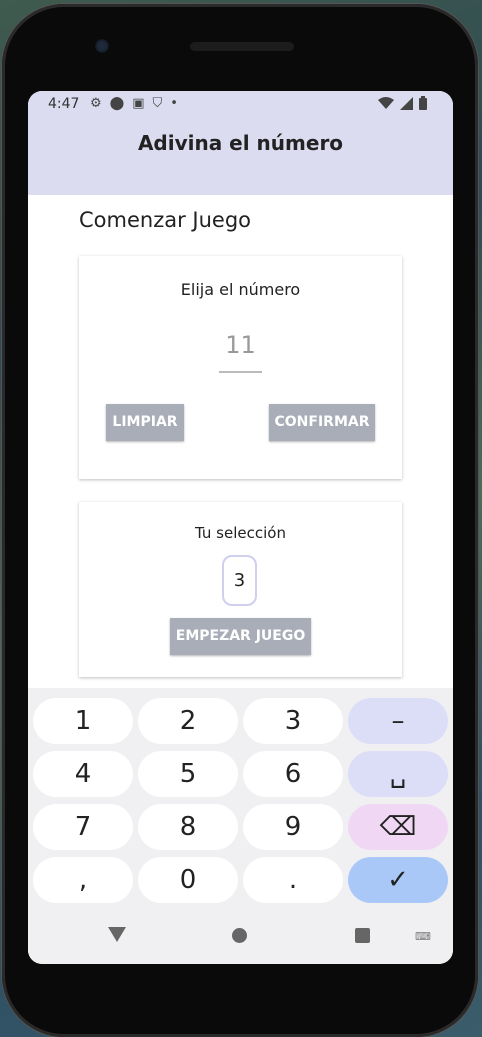 The width and height of the screenshot is (482, 1037). What do you see at coordinates (96, 103) in the screenshot?
I see `settings-icon: ⚙` at bounding box center [96, 103].